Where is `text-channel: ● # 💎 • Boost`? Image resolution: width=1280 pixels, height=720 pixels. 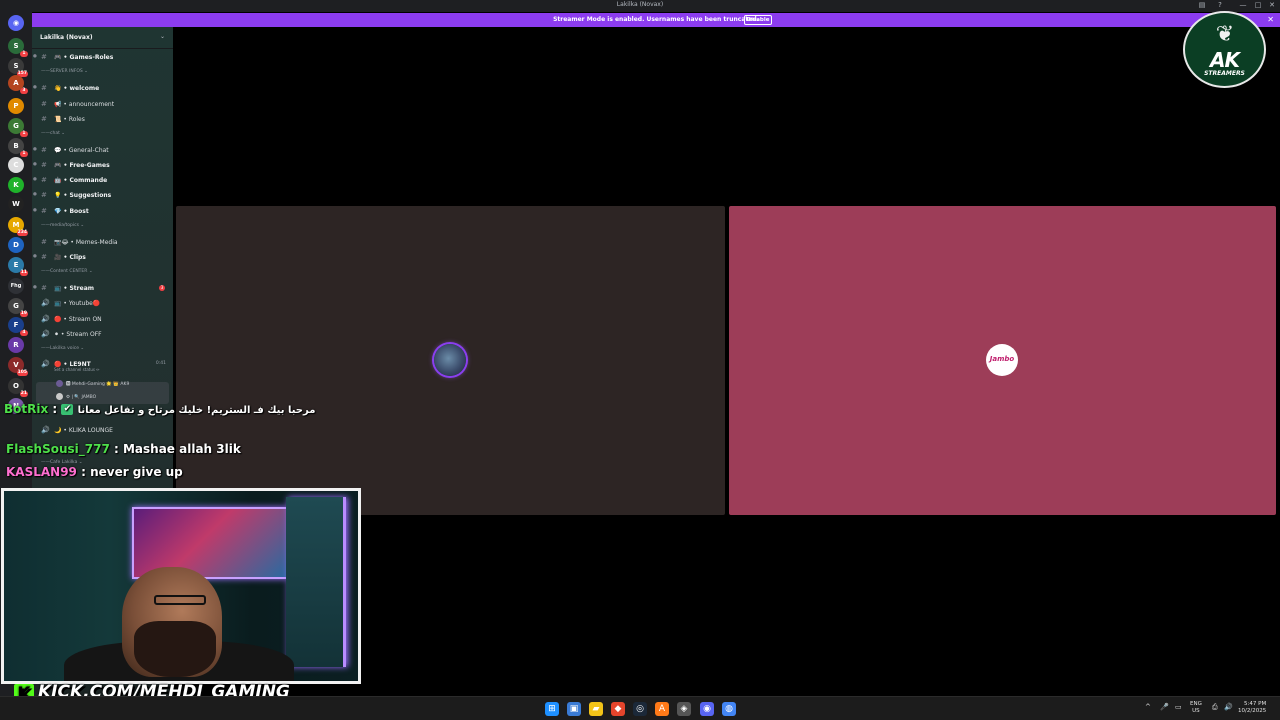 text-channel: ● # 💎 • Boost is located at coordinates (102, 211).